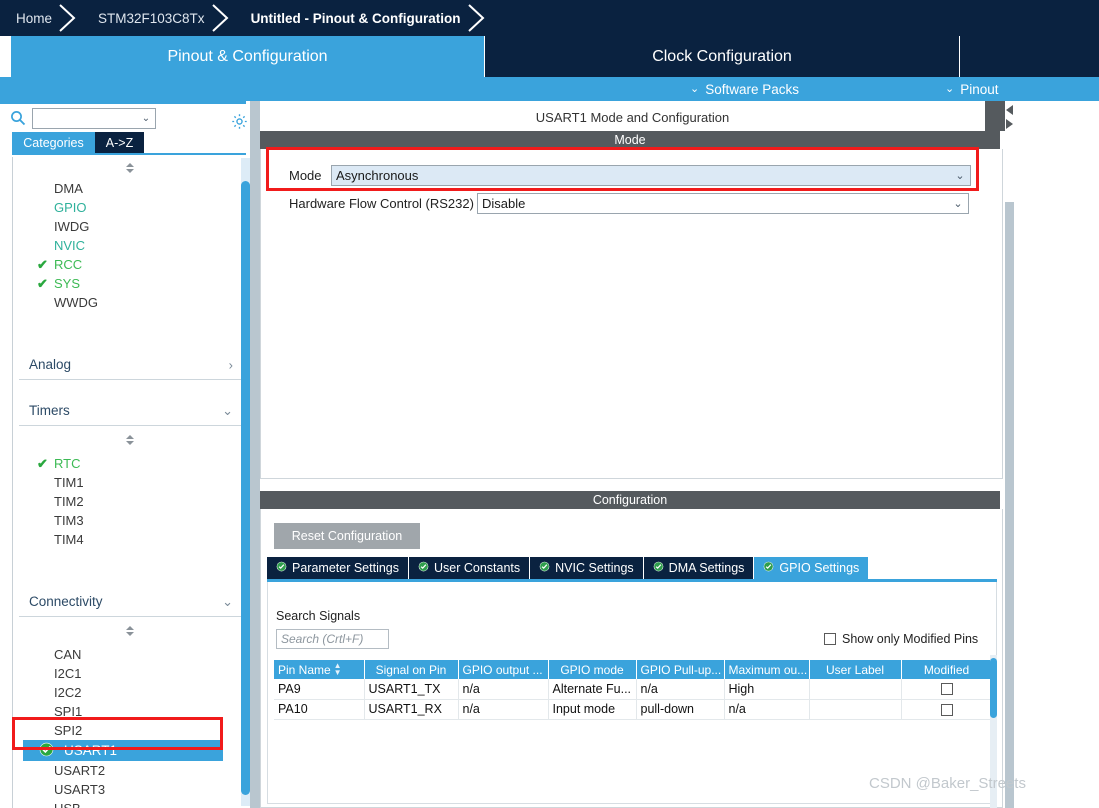 This screenshot has width=1099, height=808. Describe the element at coordinates (129, 463) in the screenshot. I see `peripheral-rtc: ✔ RTC` at that location.